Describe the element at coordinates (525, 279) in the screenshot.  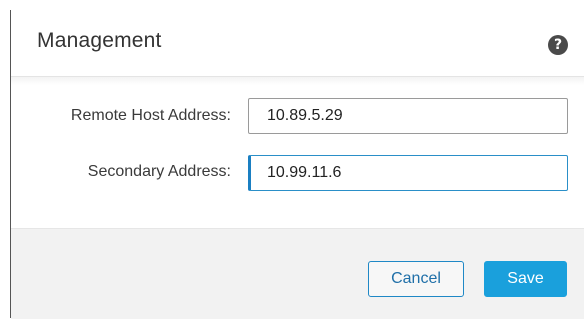
I see `save-button: Save` at that location.